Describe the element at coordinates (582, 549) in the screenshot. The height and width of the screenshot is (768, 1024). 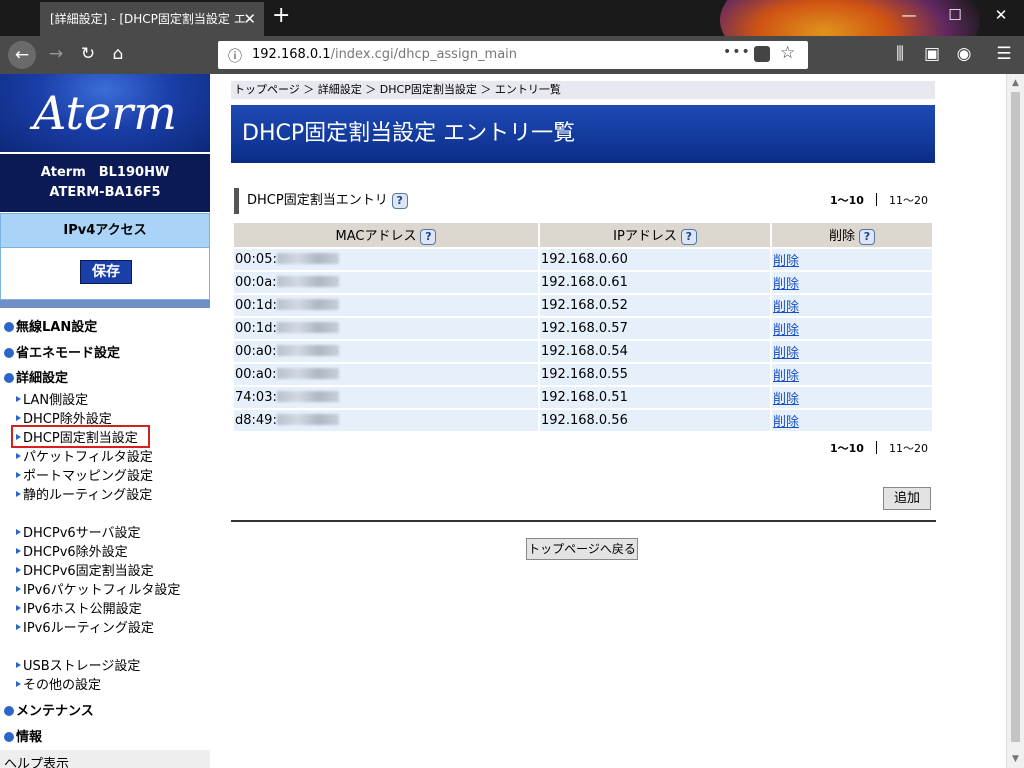
I see `back-to-top-button: トップページへ戻る` at that location.